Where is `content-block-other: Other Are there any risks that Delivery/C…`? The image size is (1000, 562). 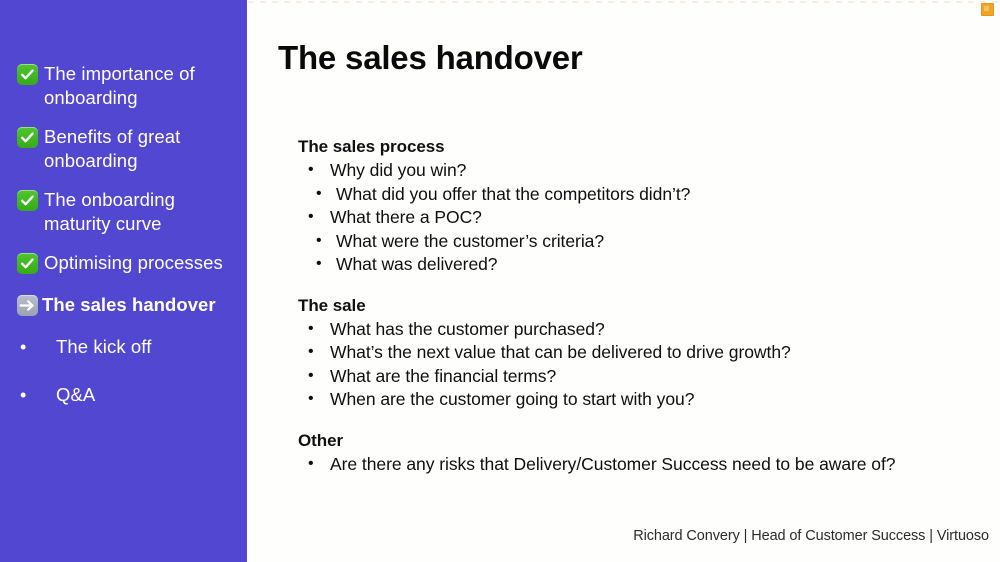 content-block-other: Other Are there any risks that Delivery/C… is located at coordinates (644, 453).